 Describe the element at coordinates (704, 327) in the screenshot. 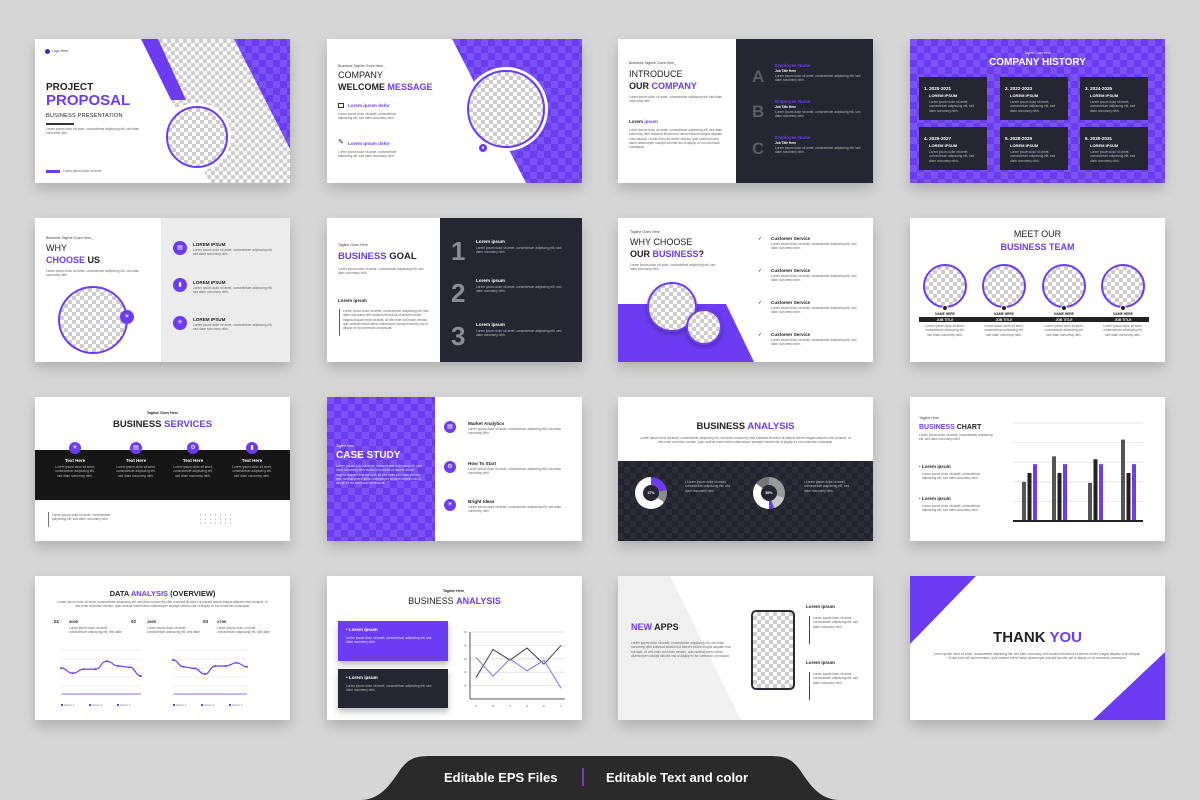

I see `photo-circle-small` at that location.